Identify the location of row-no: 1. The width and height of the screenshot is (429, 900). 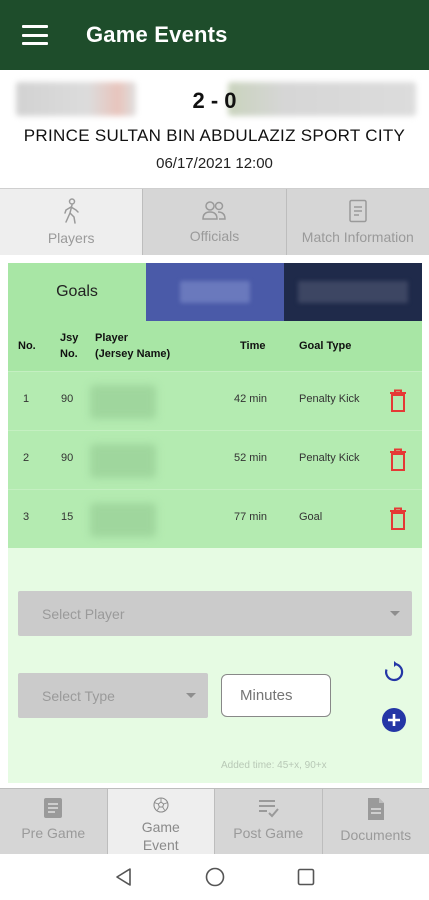
(26, 399).